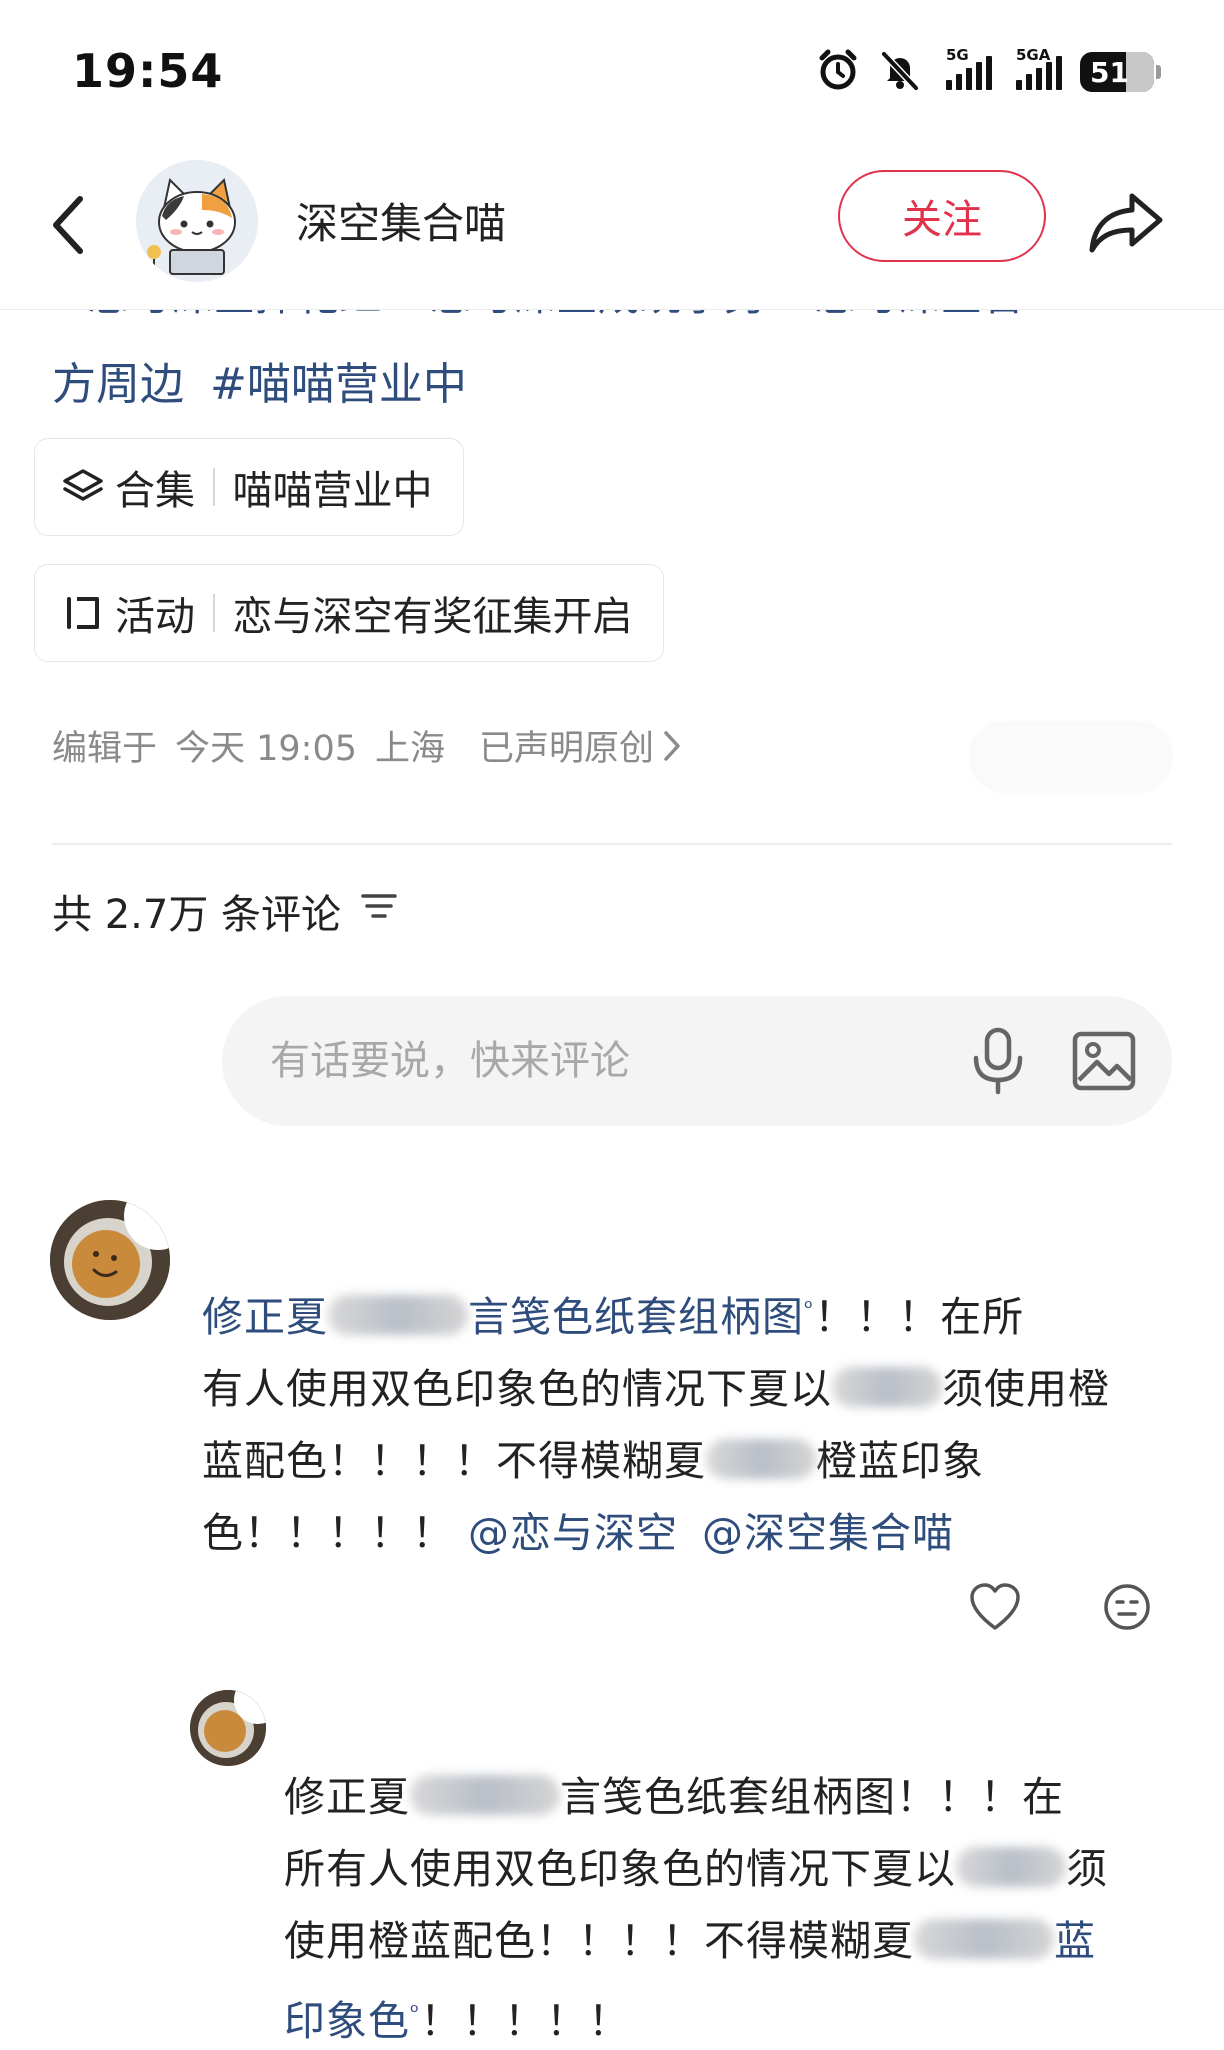 The height and width of the screenshot is (2050, 1224). Describe the element at coordinates (379, 911) in the screenshot. I see `sort-icon` at that location.